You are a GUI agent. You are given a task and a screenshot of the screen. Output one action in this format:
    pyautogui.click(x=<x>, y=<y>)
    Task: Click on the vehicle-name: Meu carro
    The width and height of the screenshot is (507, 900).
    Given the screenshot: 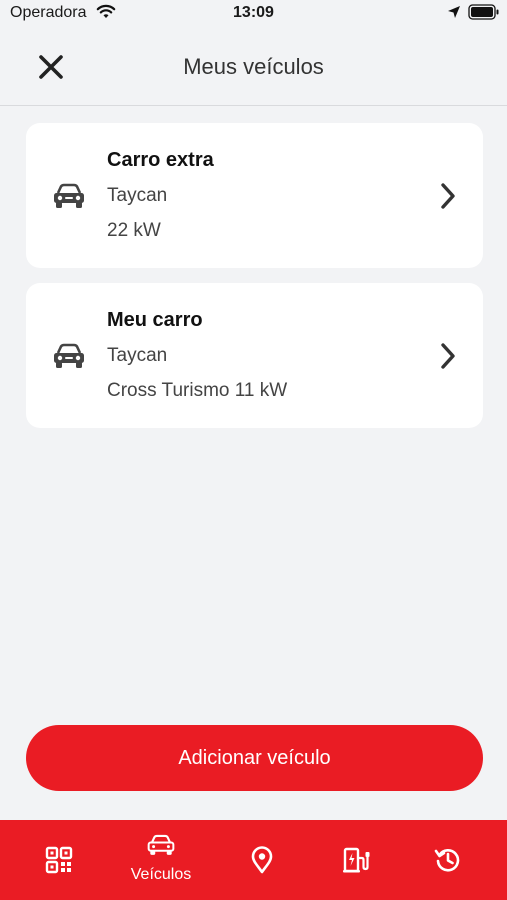 What is the action you would take?
    pyautogui.click(x=155, y=320)
    